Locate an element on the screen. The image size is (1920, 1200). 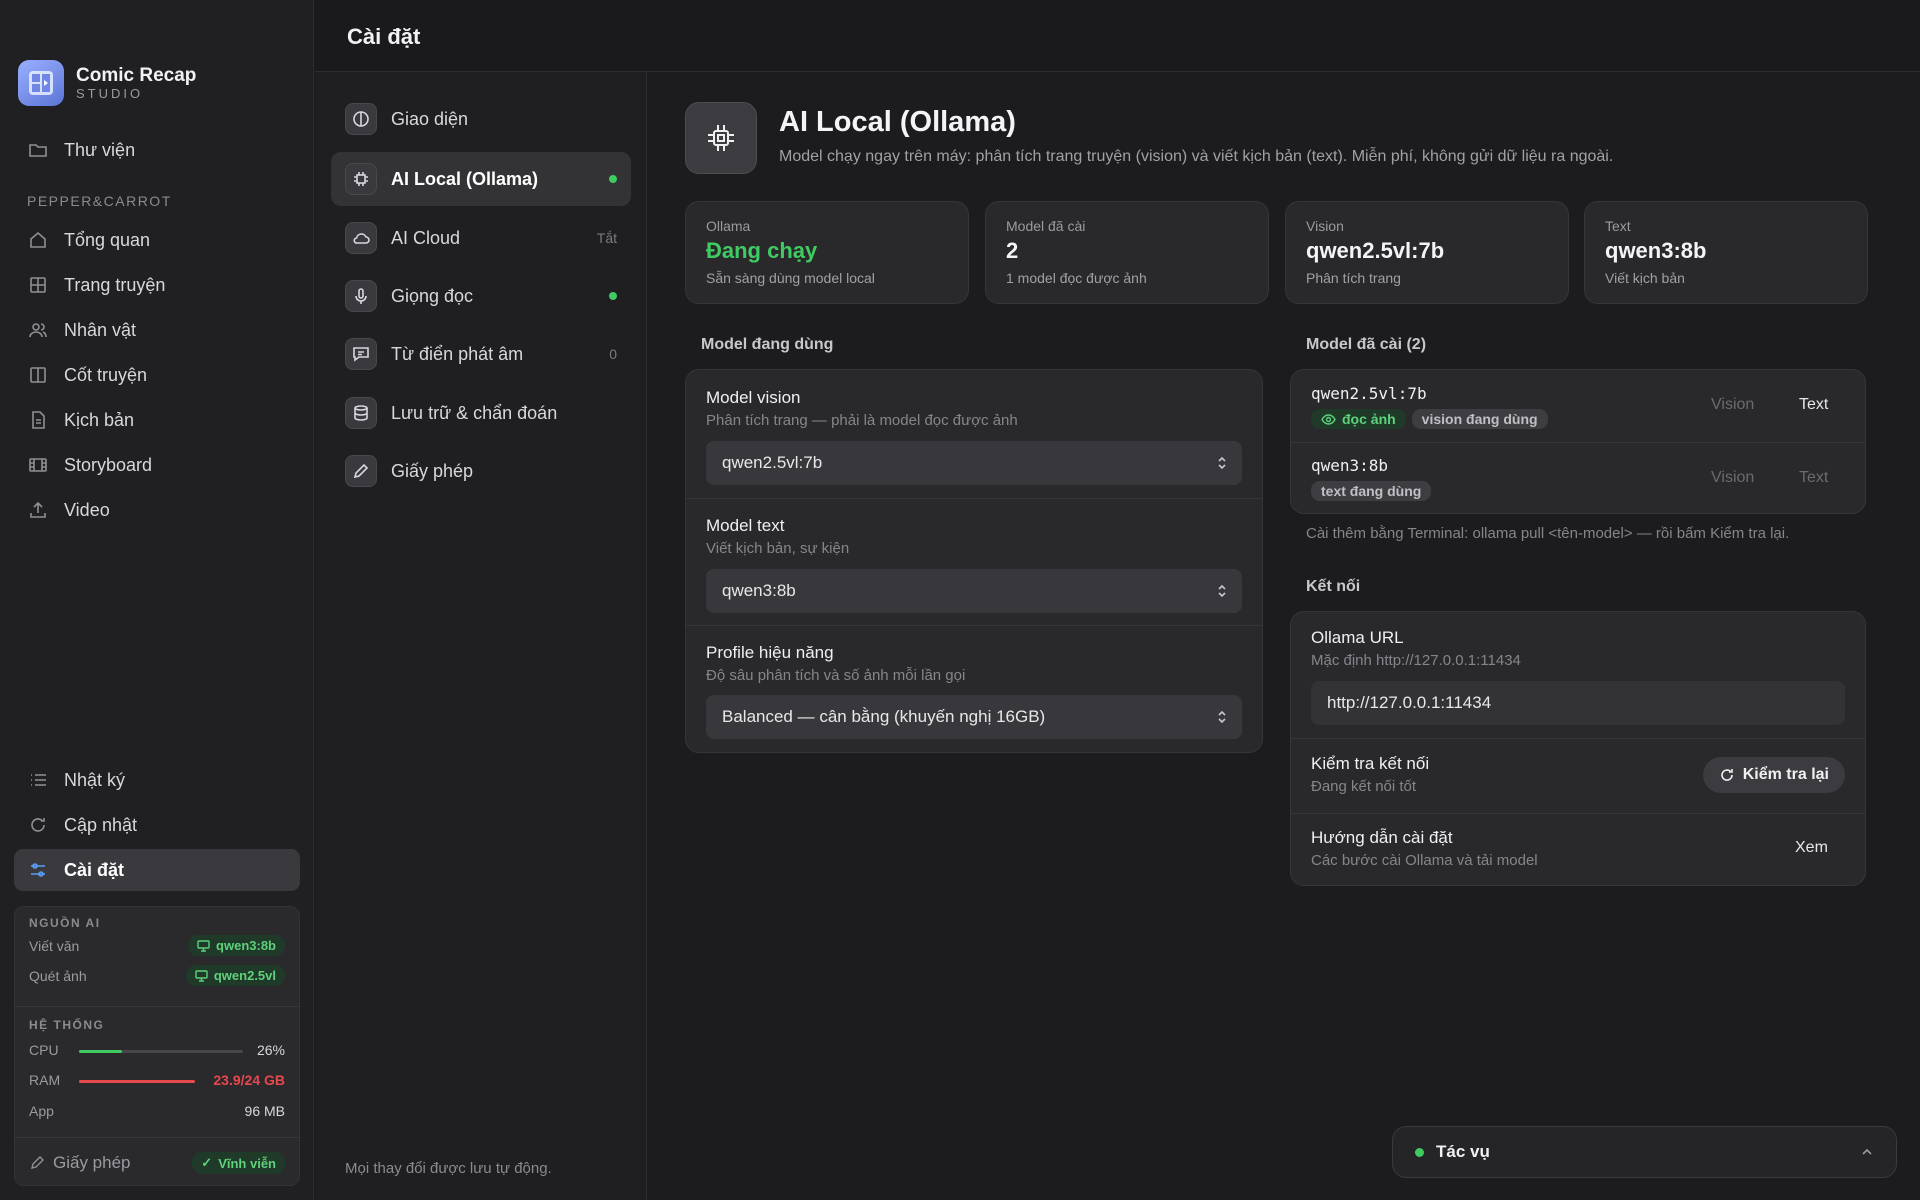
folder-icon is located at coordinates (38, 150).